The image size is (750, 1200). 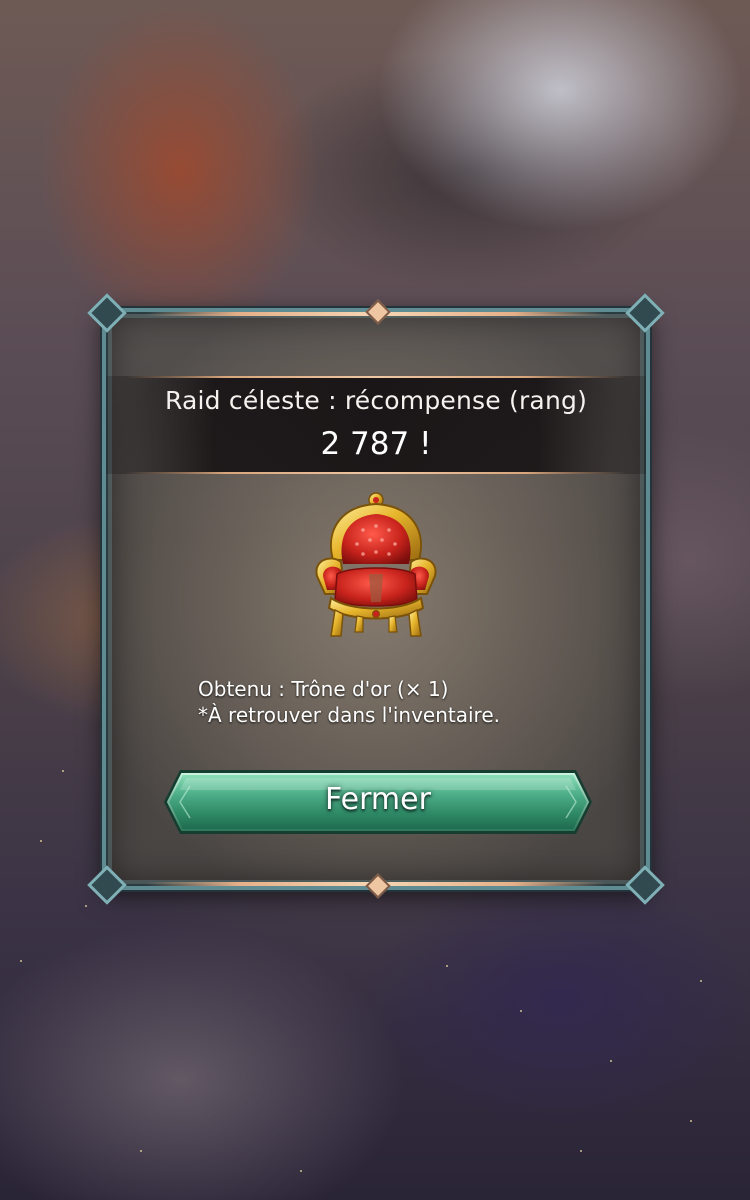 What do you see at coordinates (376, 425) in the screenshot?
I see `title-band: Raid céleste : récompense (rang) 2 787 !` at bounding box center [376, 425].